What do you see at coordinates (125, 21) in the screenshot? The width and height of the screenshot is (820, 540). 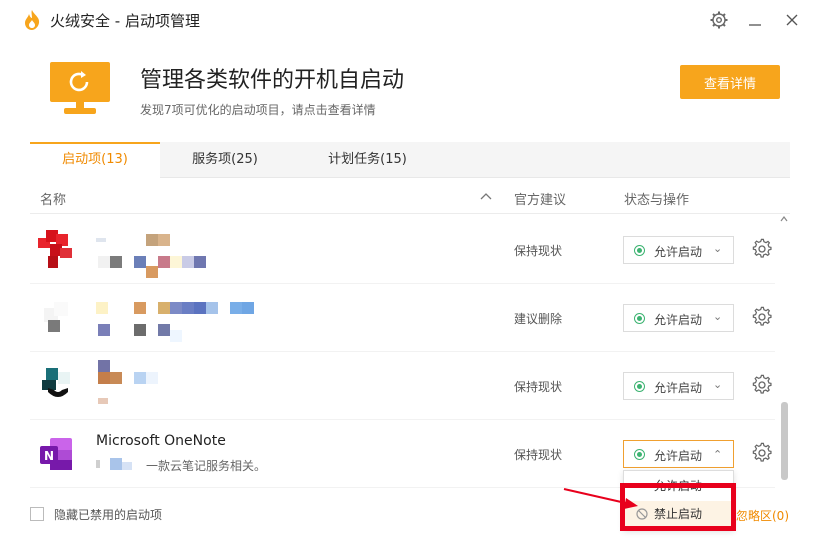 I see `window-title: 火绒安全 - 启动项管理` at bounding box center [125, 21].